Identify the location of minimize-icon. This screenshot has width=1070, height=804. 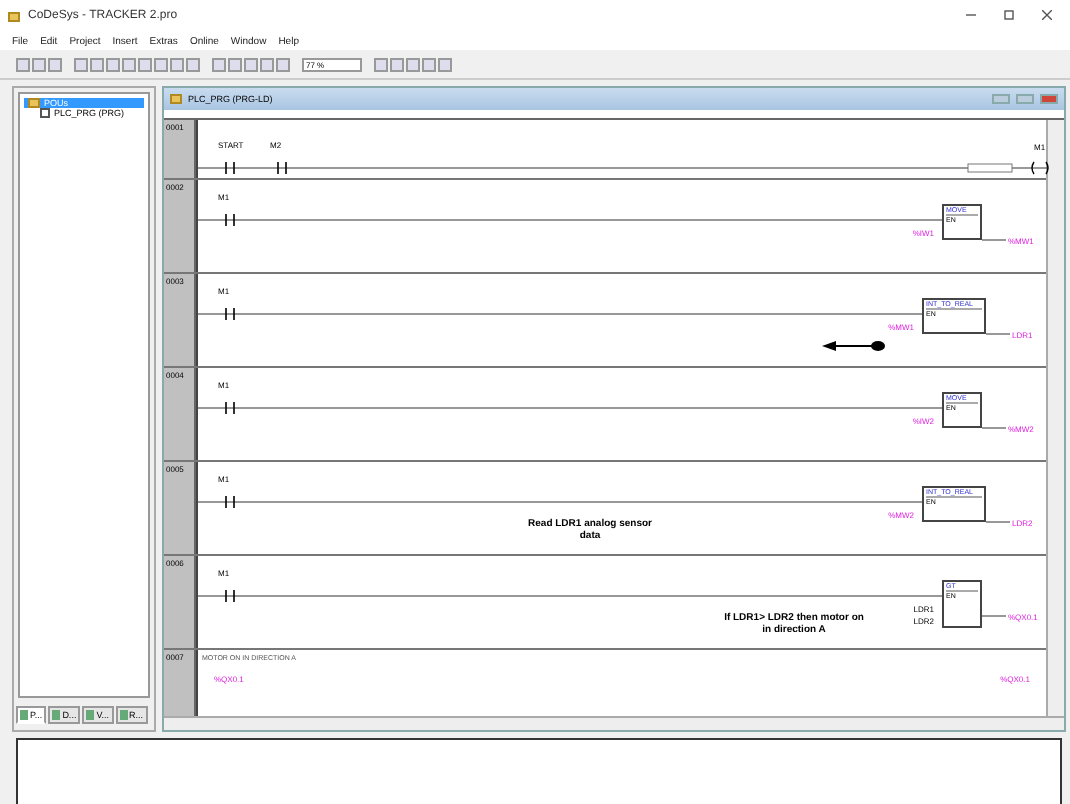
(971, 14).